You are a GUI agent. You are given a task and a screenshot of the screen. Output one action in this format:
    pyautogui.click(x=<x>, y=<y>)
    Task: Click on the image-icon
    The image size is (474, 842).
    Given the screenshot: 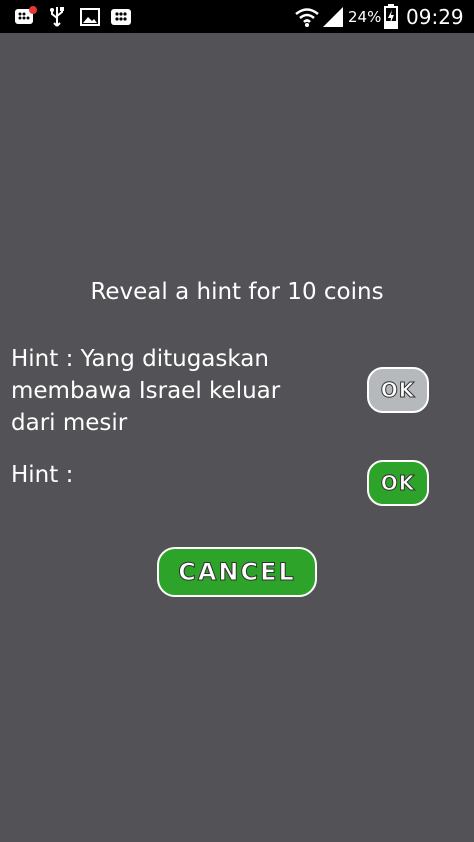 What is the action you would take?
    pyautogui.click(x=90, y=17)
    